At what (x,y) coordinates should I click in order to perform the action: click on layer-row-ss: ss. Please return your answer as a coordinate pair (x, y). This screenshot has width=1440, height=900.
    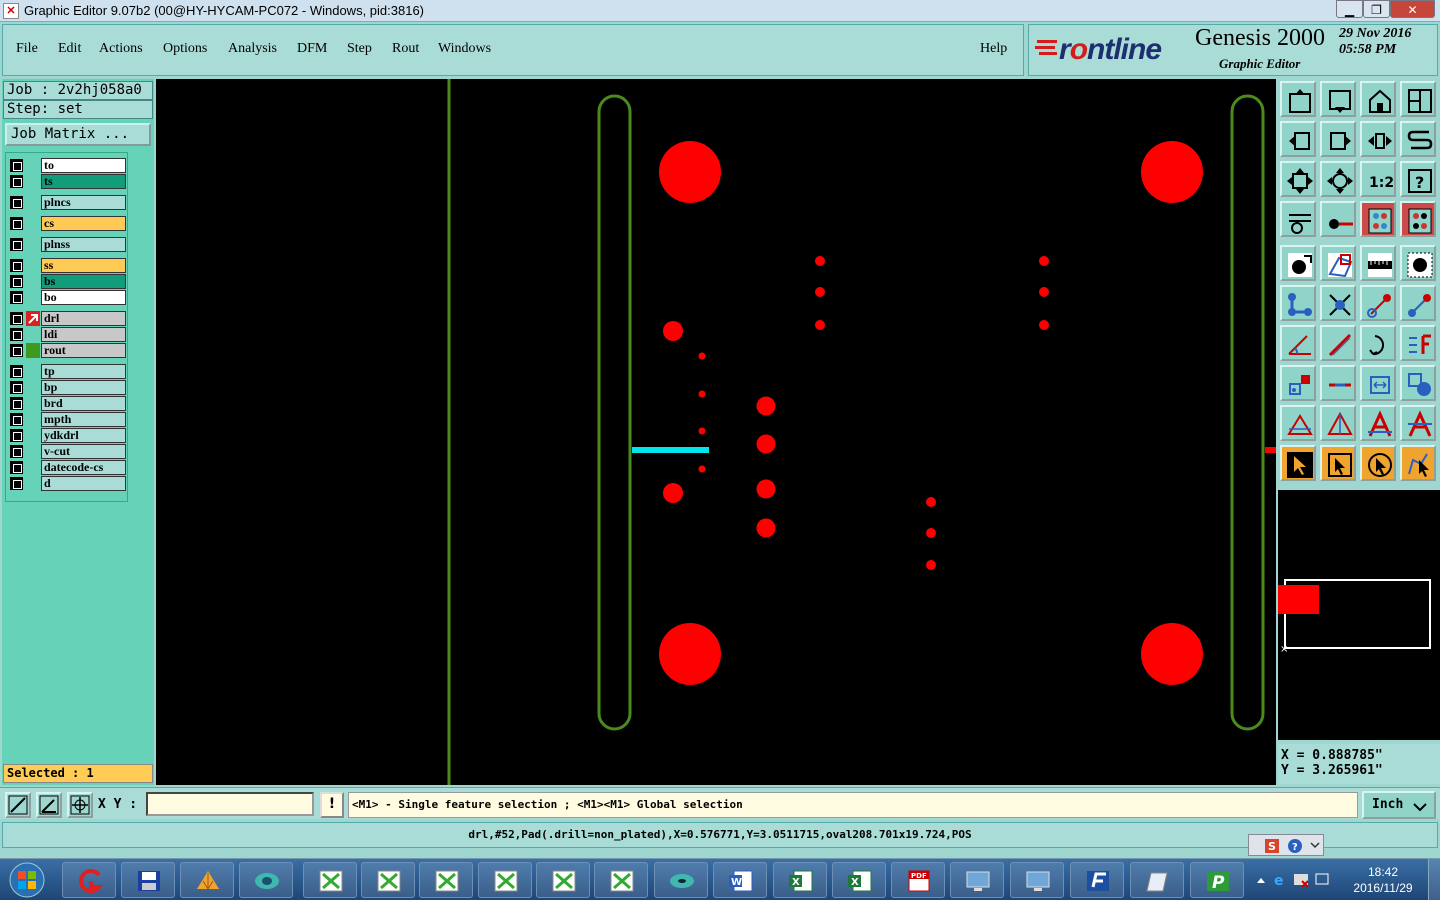
    Looking at the image, I should click on (67, 265).